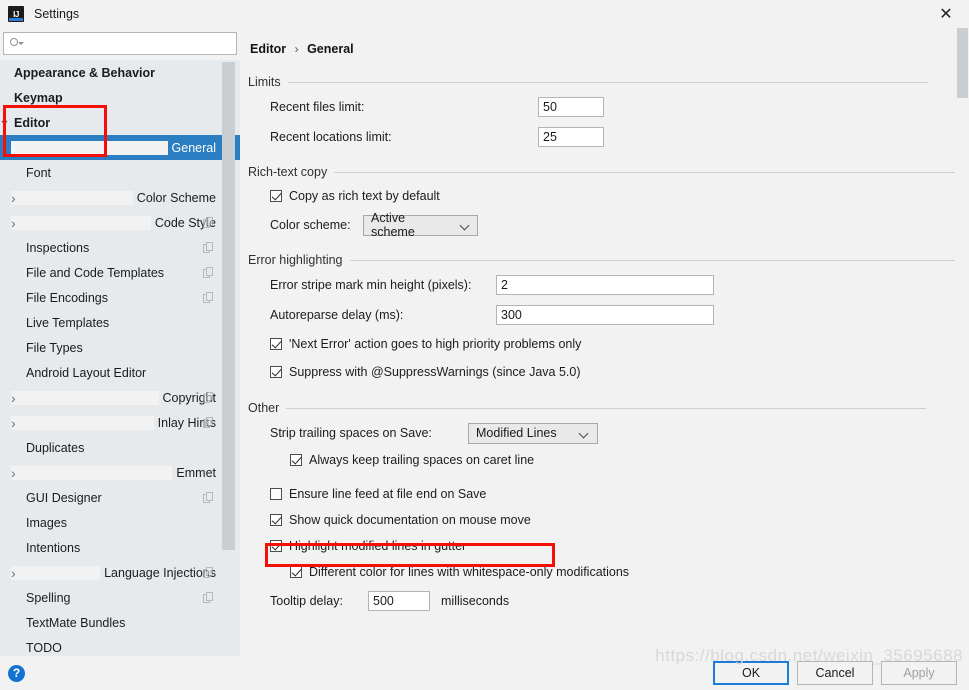  What do you see at coordinates (399, 601) in the screenshot?
I see `tooltip-delay-input` at bounding box center [399, 601].